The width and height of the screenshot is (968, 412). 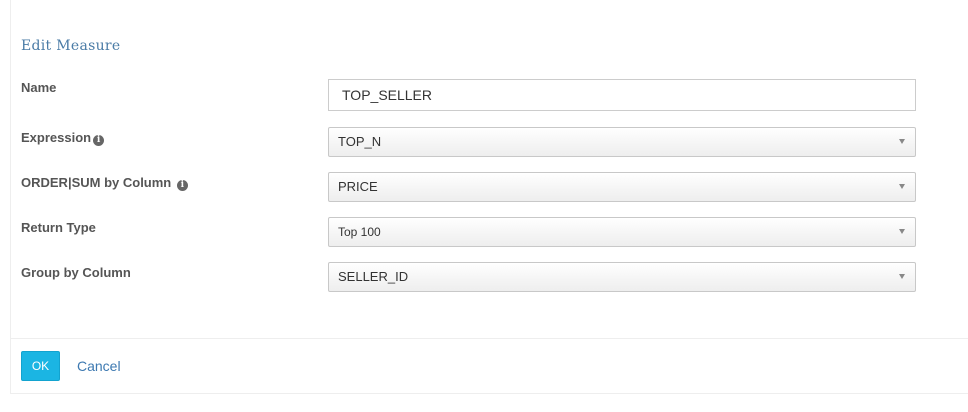 I want to click on footer-divider, so click(x=489, y=338).